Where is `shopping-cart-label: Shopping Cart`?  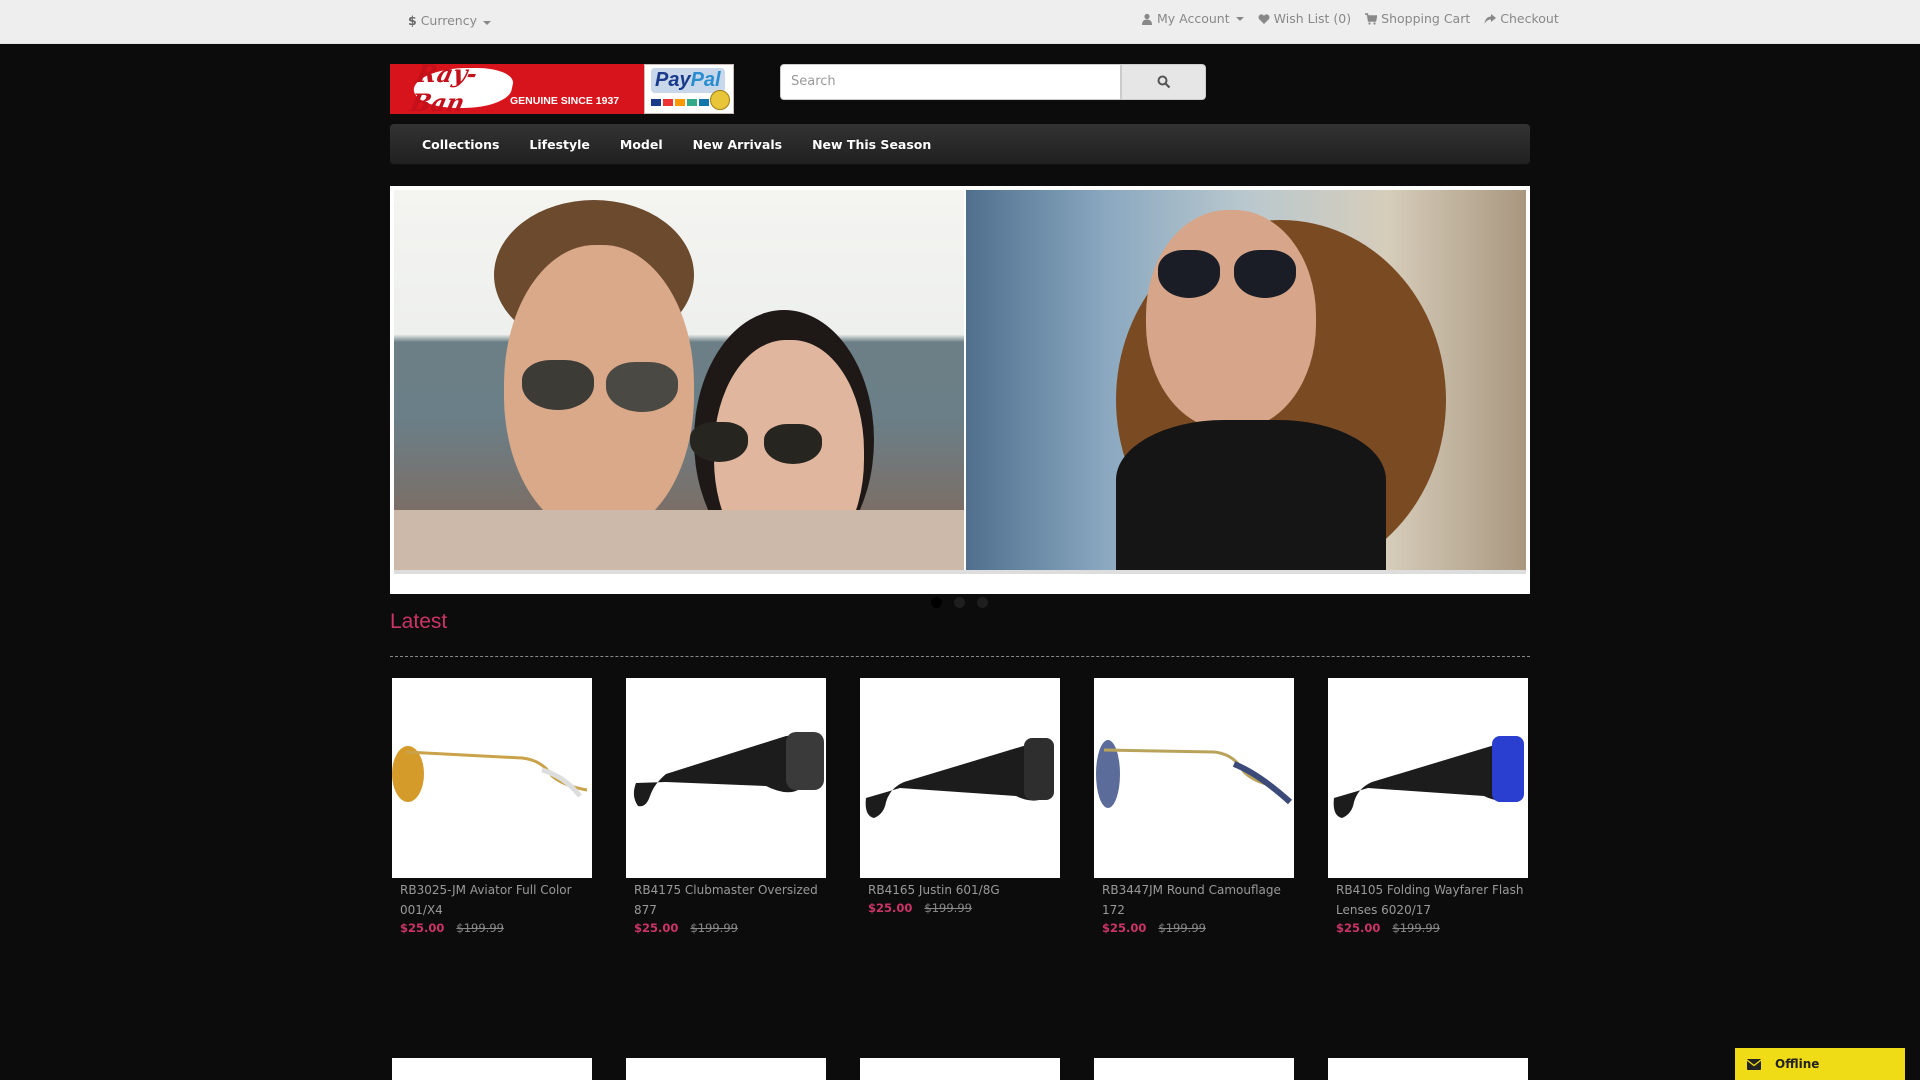
shopping-cart-label: Shopping Cart is located at coordinates (1426, 18).